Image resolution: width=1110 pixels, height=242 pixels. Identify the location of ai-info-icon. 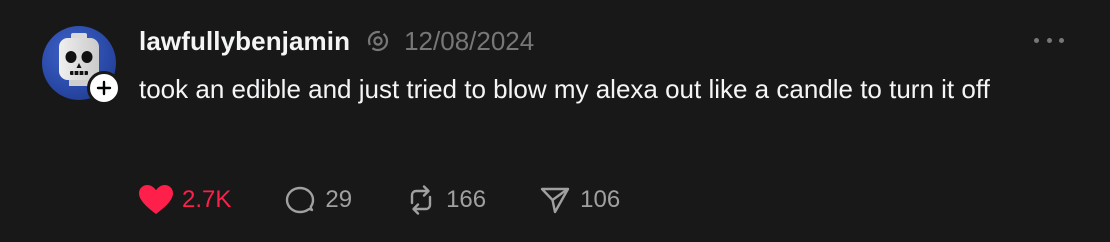
(378, 41).